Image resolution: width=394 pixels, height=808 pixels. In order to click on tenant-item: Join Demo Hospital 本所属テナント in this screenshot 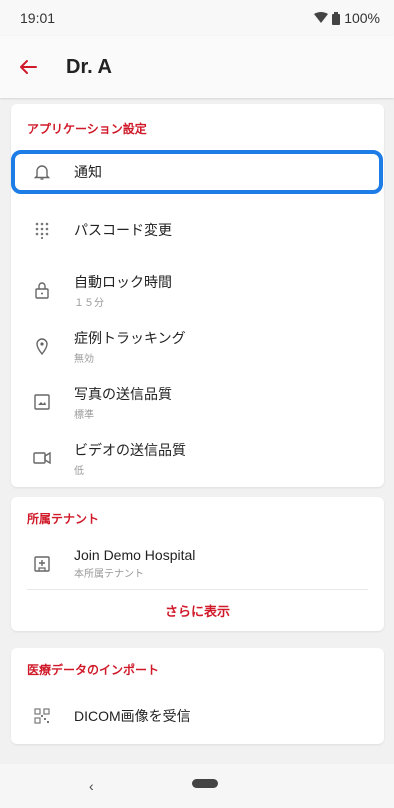, I will do `click(197, 563)`.